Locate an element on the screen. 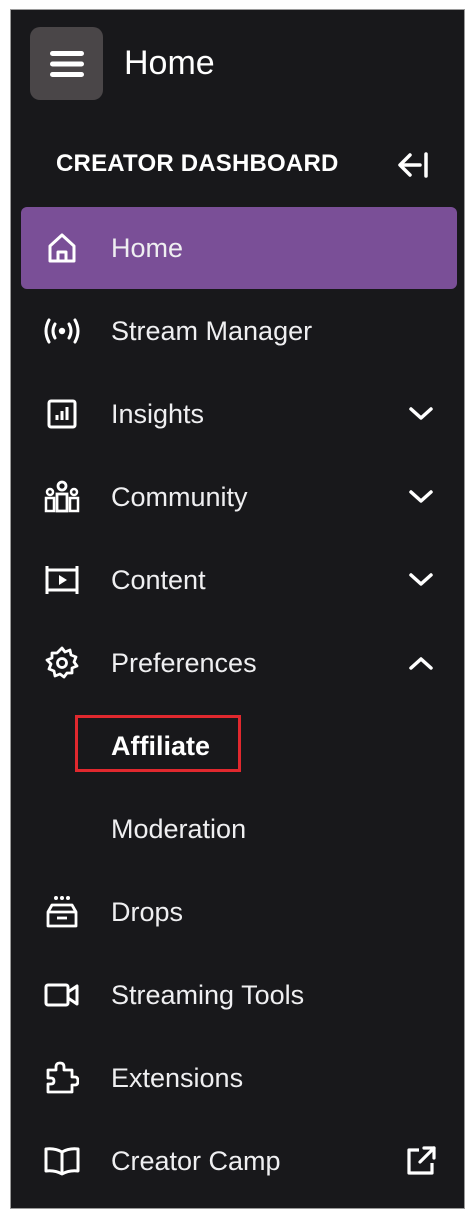  sidebar-item-home: Home is located at coordinates (239, 248).